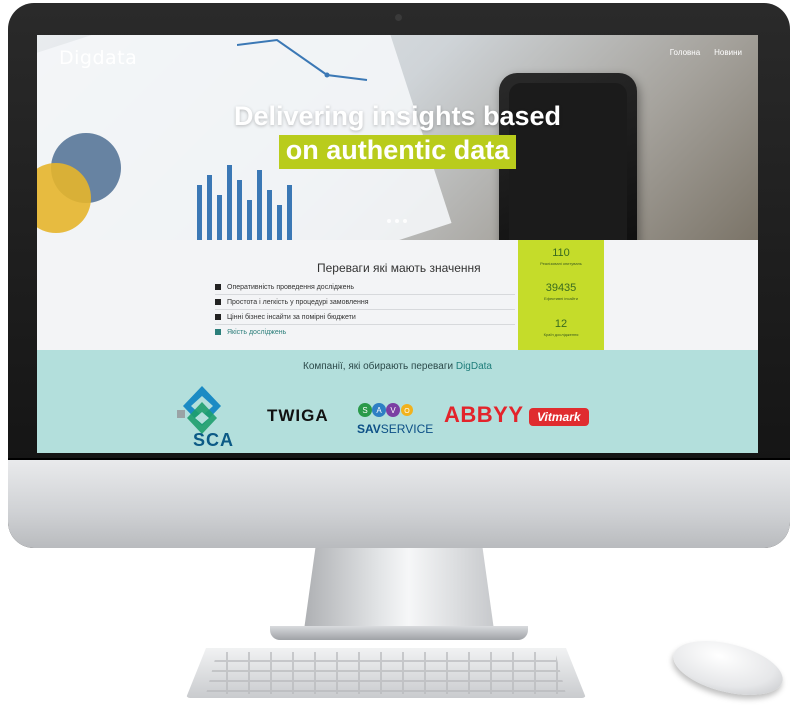  What do you see at coordinates (386, 673) in the screenshot?
I see `keyboard-keys` at bounding box center [386, 673].